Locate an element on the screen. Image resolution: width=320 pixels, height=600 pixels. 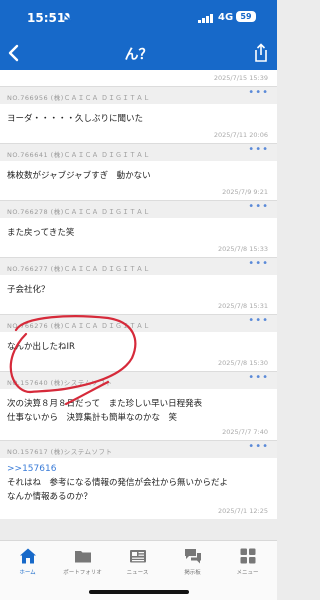
post-number: NO.766277 (株)ＣＡＩＣＡ ＤＩＧＩＴＡＬ is located at coordinates (79, 269).